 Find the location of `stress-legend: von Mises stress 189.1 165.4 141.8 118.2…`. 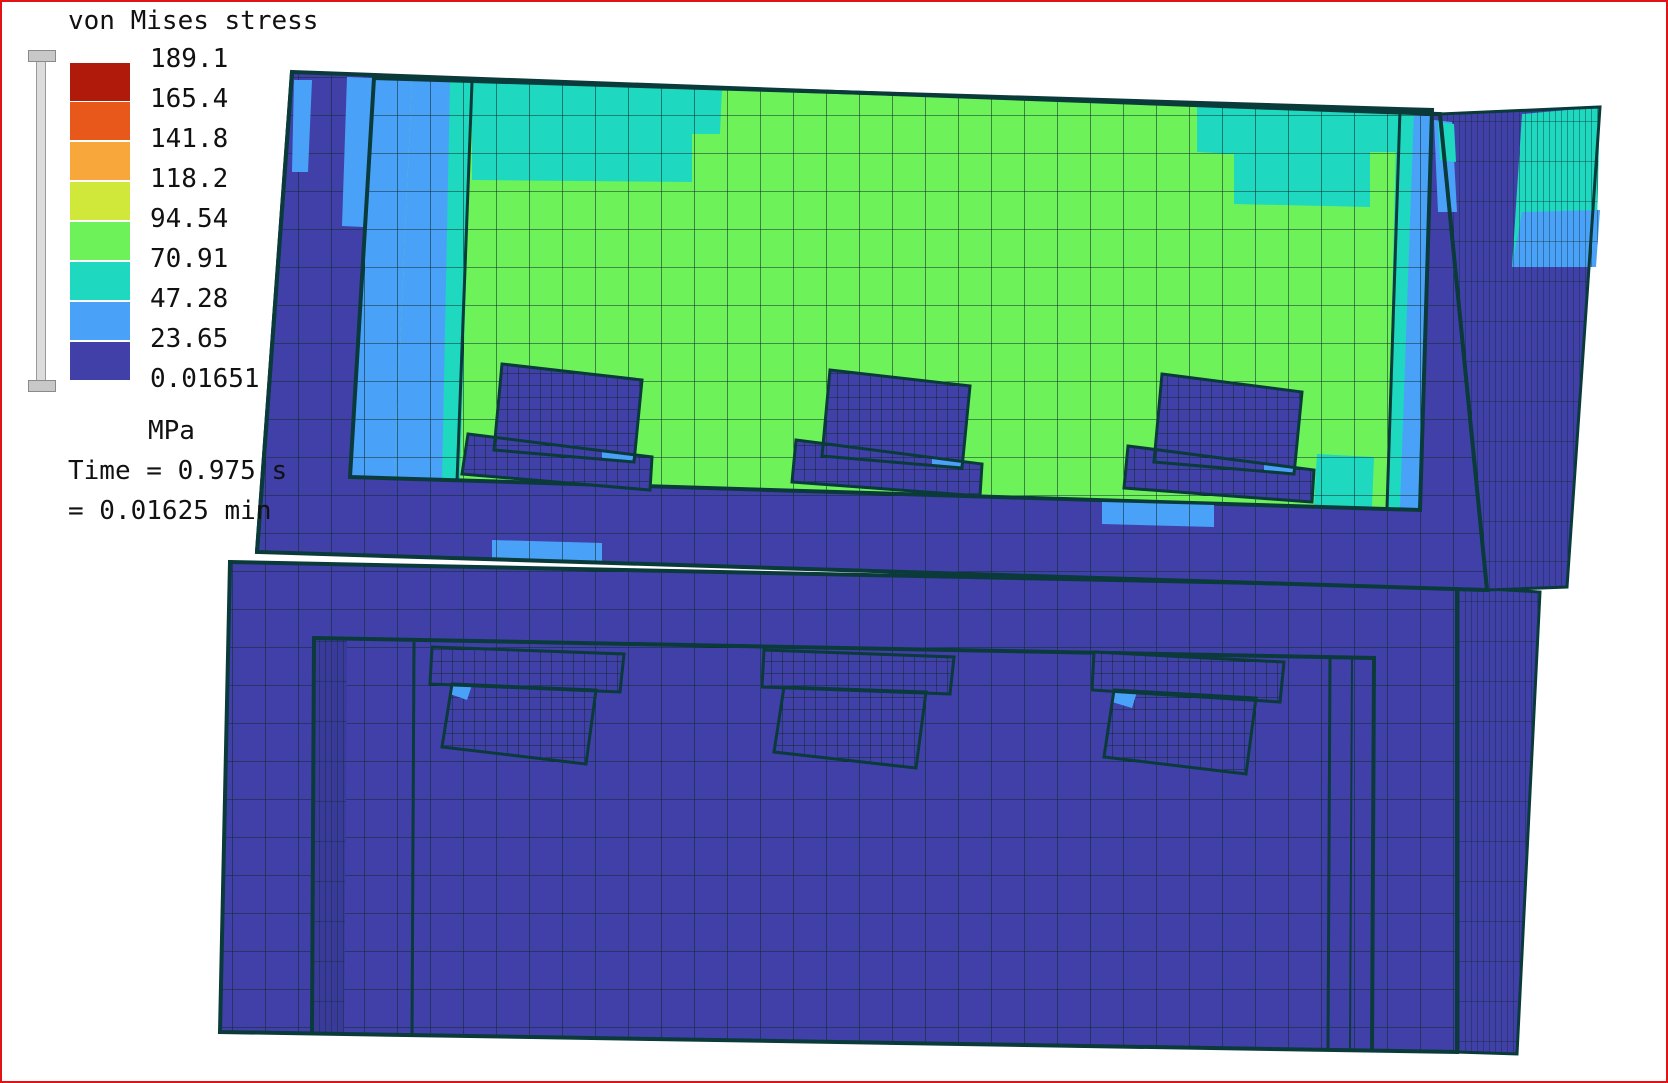

stress-legend: von Mises stress 189.1 165.4 141.8 118.2… is located at coordinates (182, 272).